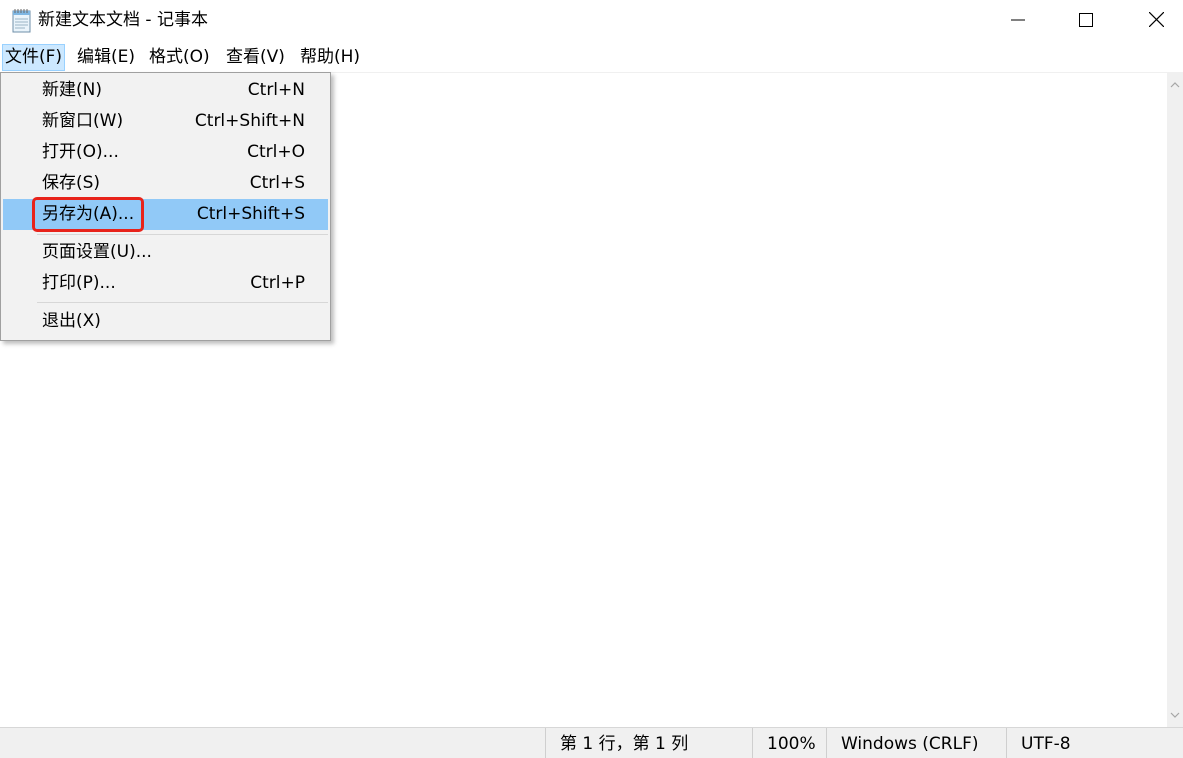  What do you see at coordinates (123, 20) in the screenshot?
I see `window-title: 新建文本文档 - 记事本` at bounding box center [123, 20].